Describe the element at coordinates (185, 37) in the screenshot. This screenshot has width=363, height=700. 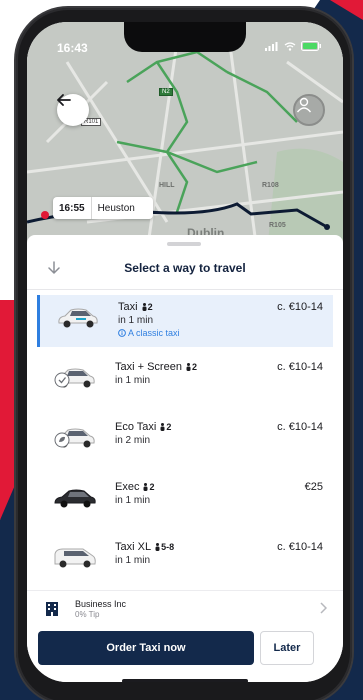
I see `phone-notch` at that location.